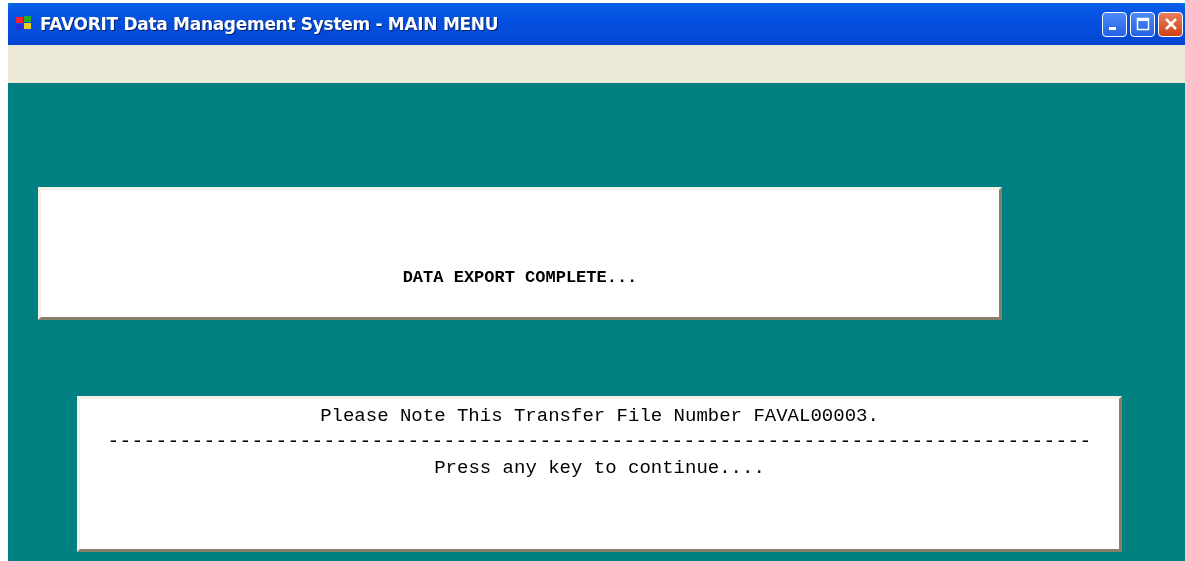 The height and width of the screenshot is (561, 1185). What do you see at coordinates (1114, 24) in the screenshot?
I see `minimize-button` at bounding box center [1114, 24].